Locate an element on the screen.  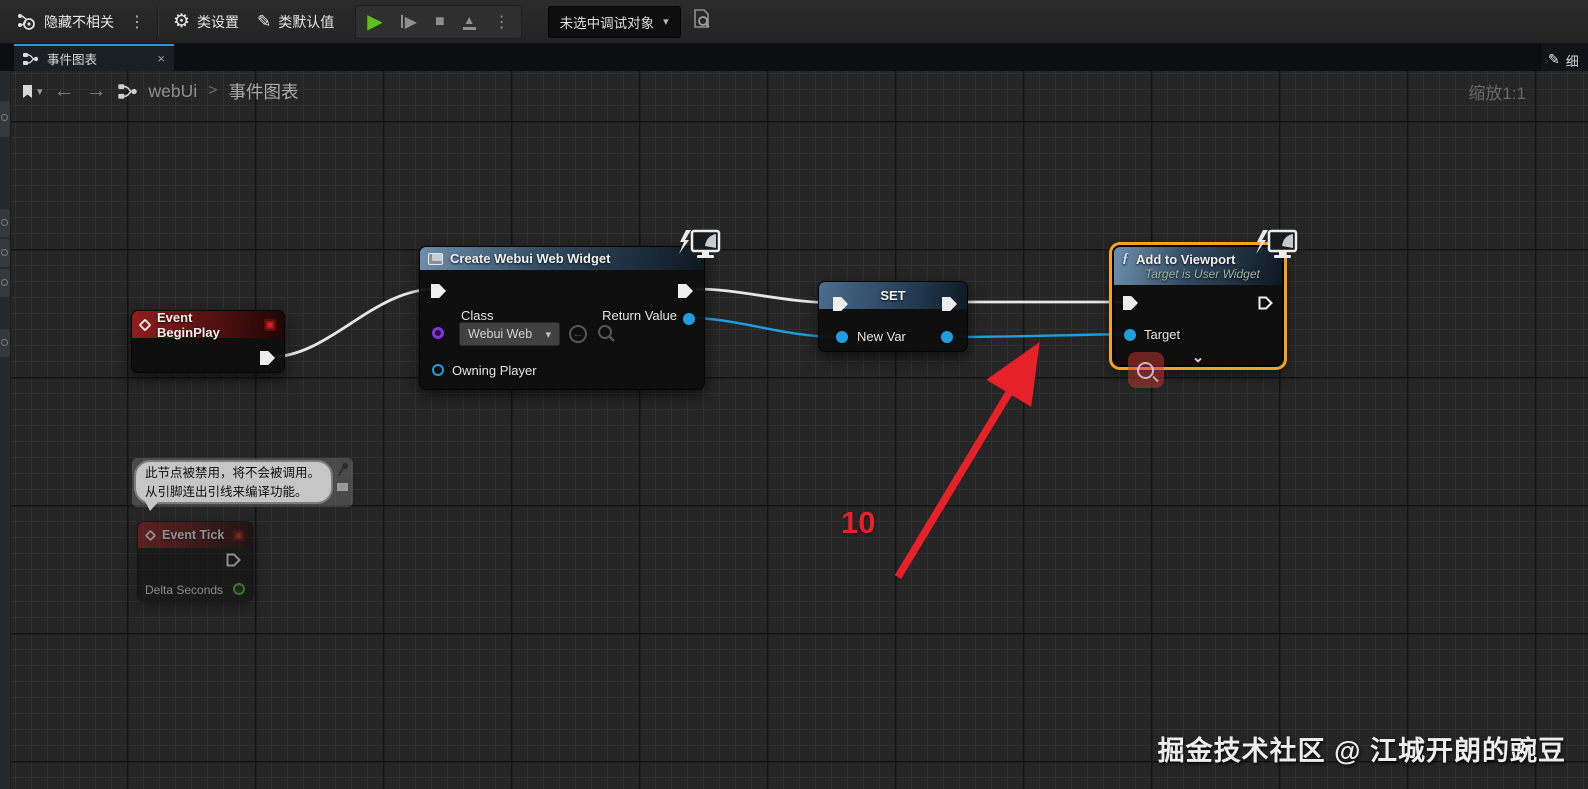
widget-icon is located at coordinates (435, 258).